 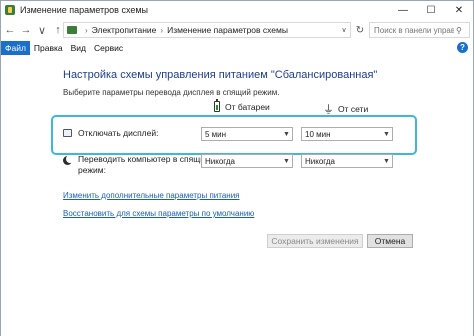 I want to click on control-panel-icon, so click(x=72, y=30).